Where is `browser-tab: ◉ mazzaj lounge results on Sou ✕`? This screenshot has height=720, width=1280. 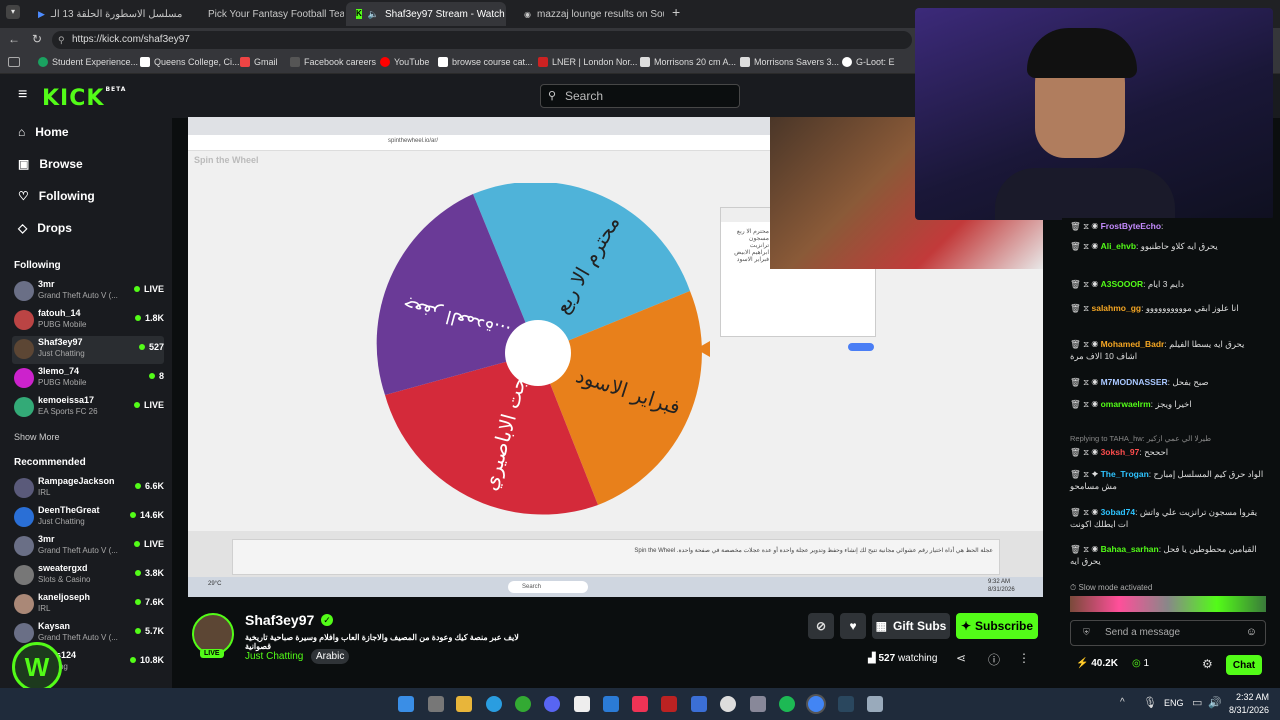
browser-tab: ◉ mazzaj lounge results on Sou ✕ is located at coordinates (586, 14).